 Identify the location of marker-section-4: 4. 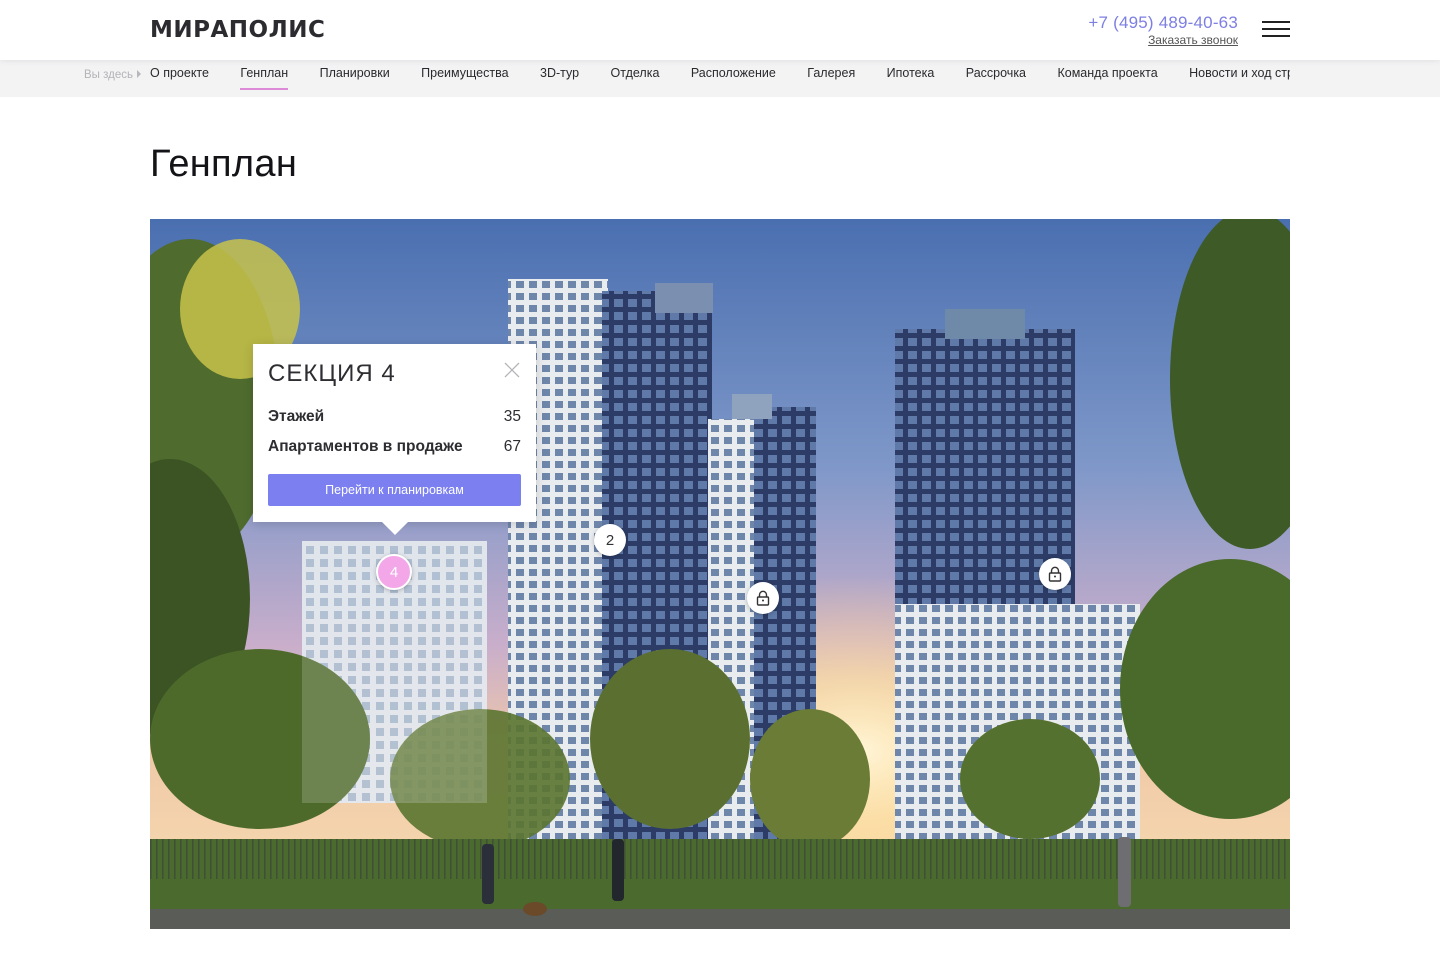
(394, 572).